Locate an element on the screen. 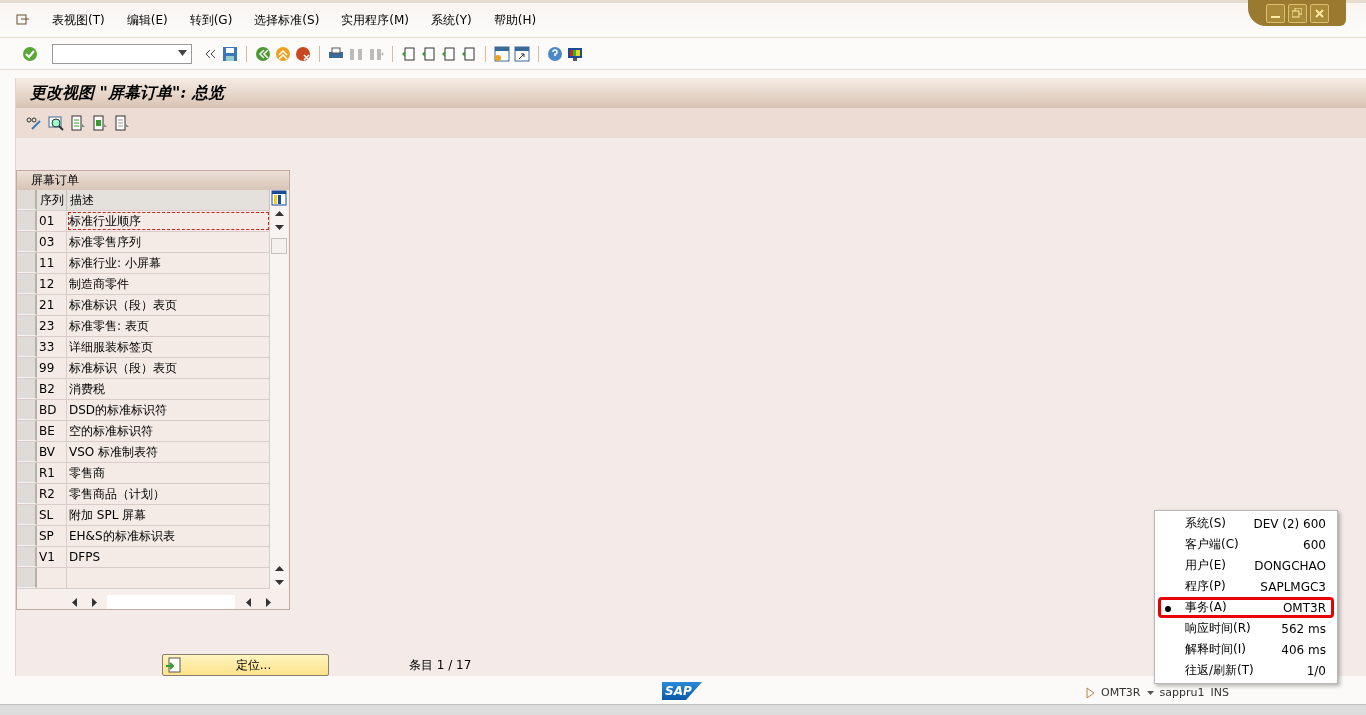 The height and width of the screenshot is (715, 1366). menu-item: 解释时间(I) 406 ms is located at coordinates (1246, 649).